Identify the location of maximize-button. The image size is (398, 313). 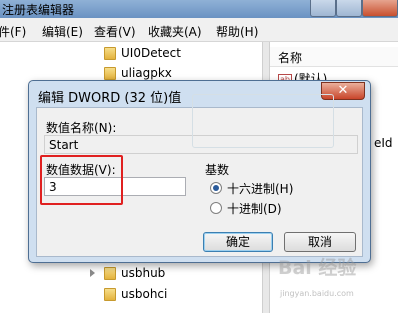
(349, 8).